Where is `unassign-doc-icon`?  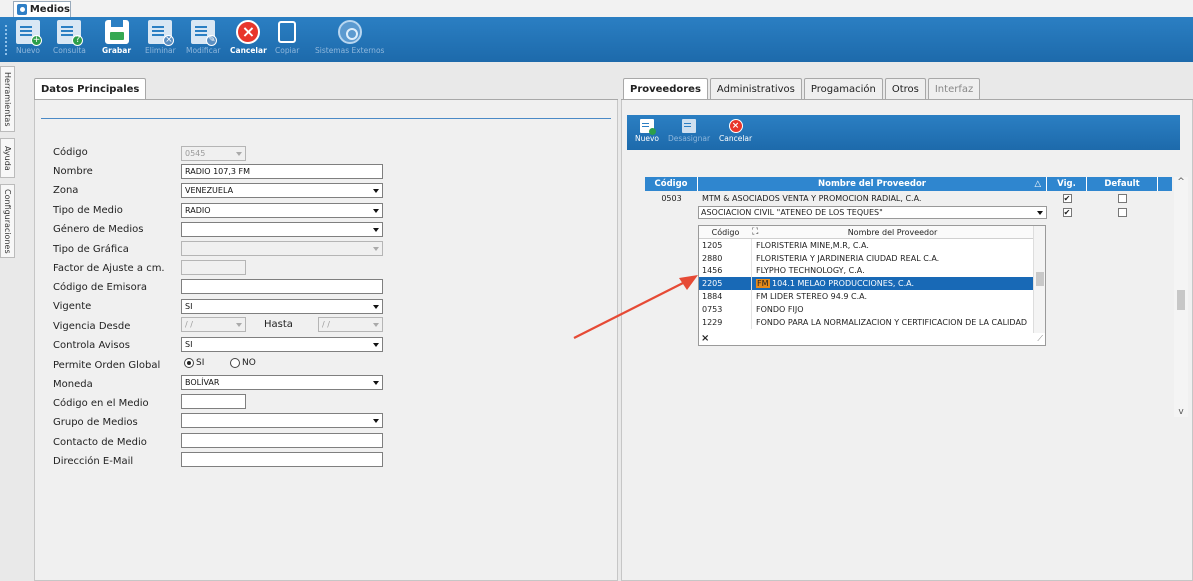
unassign-doc-icon is located at coordinates (689, 126).